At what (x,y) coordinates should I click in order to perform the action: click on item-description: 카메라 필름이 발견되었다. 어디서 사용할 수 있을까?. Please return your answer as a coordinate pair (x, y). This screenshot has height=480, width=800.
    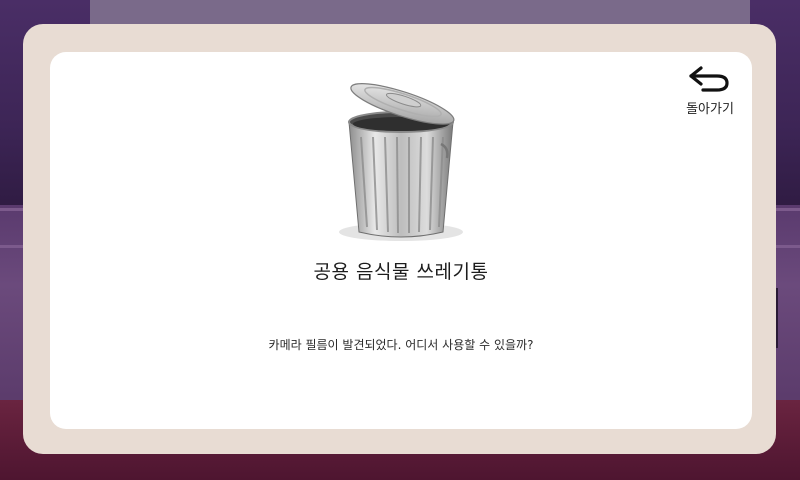
    Looking at the image, I should click on (401, 345).